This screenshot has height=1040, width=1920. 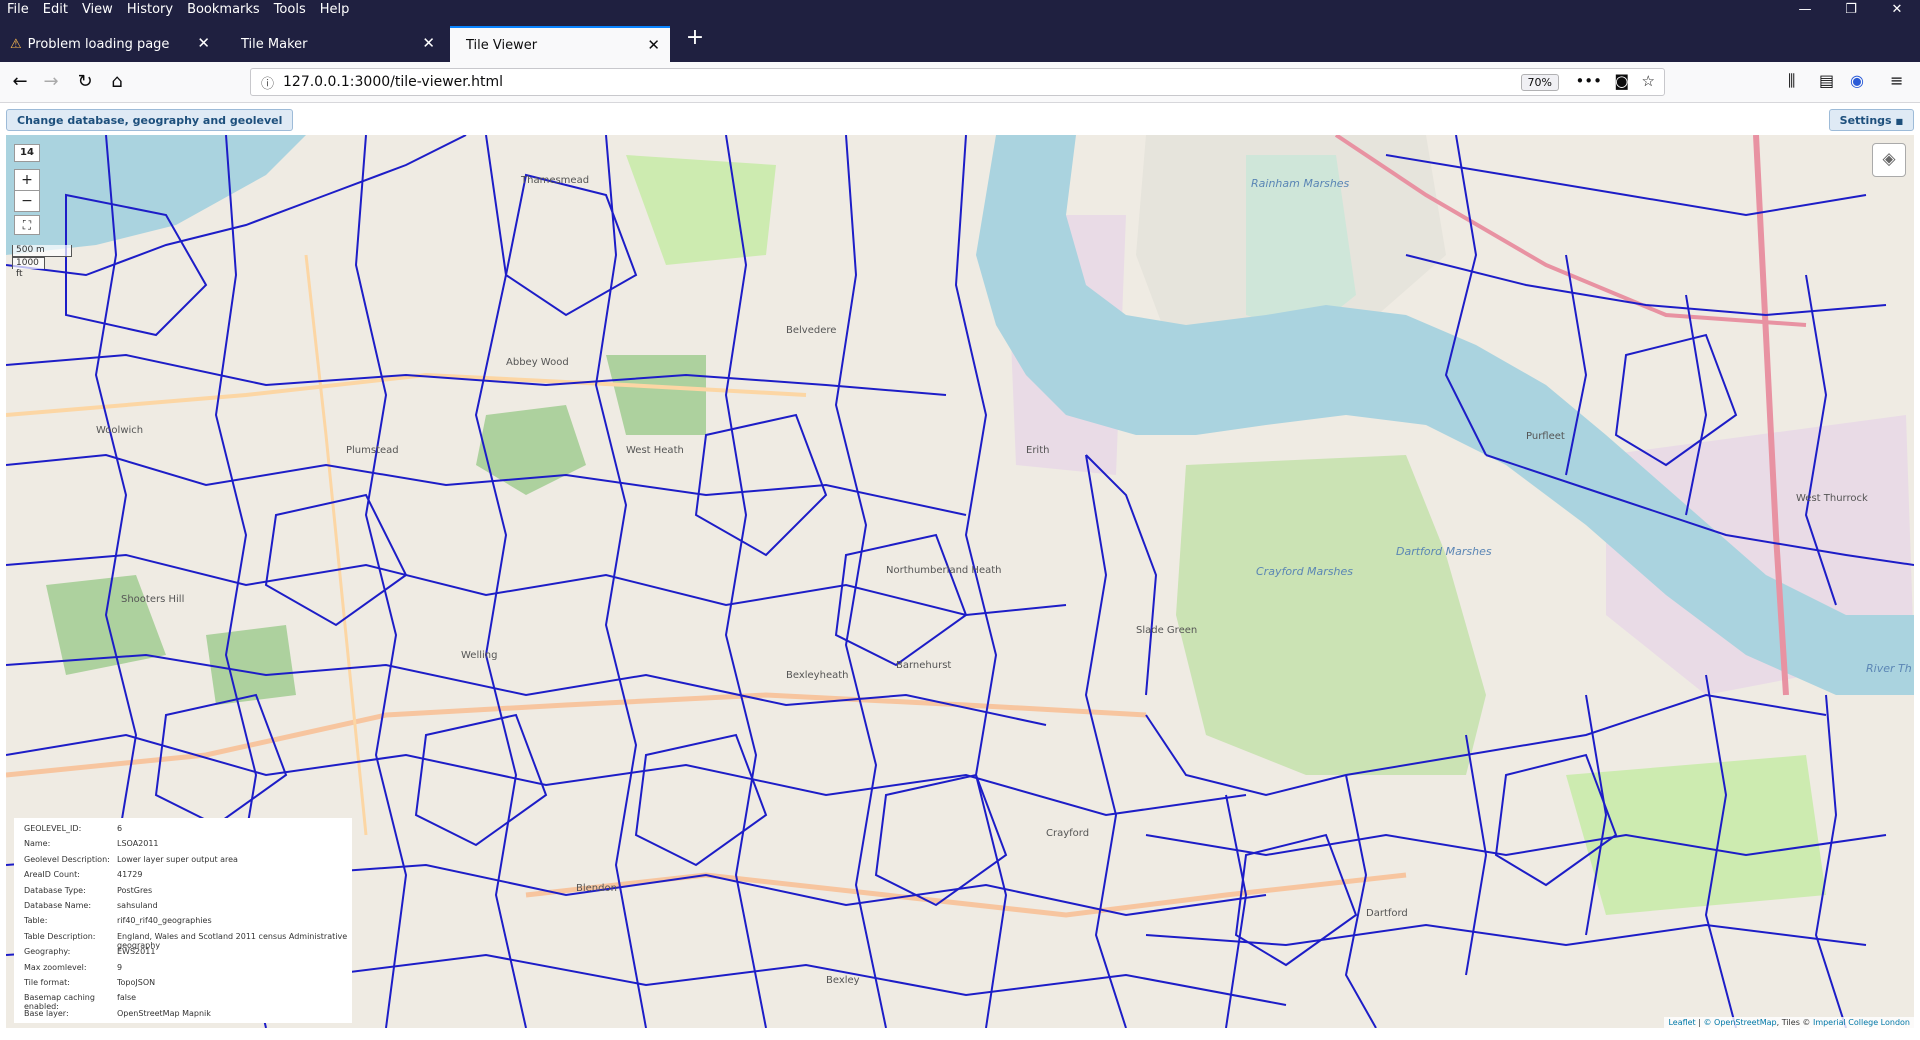 What do you see at coordinates (27, 201) in the screenshot?
I see `zoom-out-button: −` at bounding box center [27, 201].